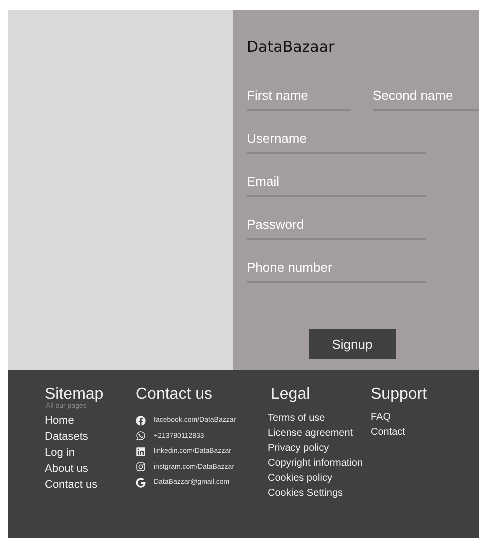  What do you see at coordinates (426, 97) in the screenshot?
I see `name-field: Second name` at bounding box center [426, 97].